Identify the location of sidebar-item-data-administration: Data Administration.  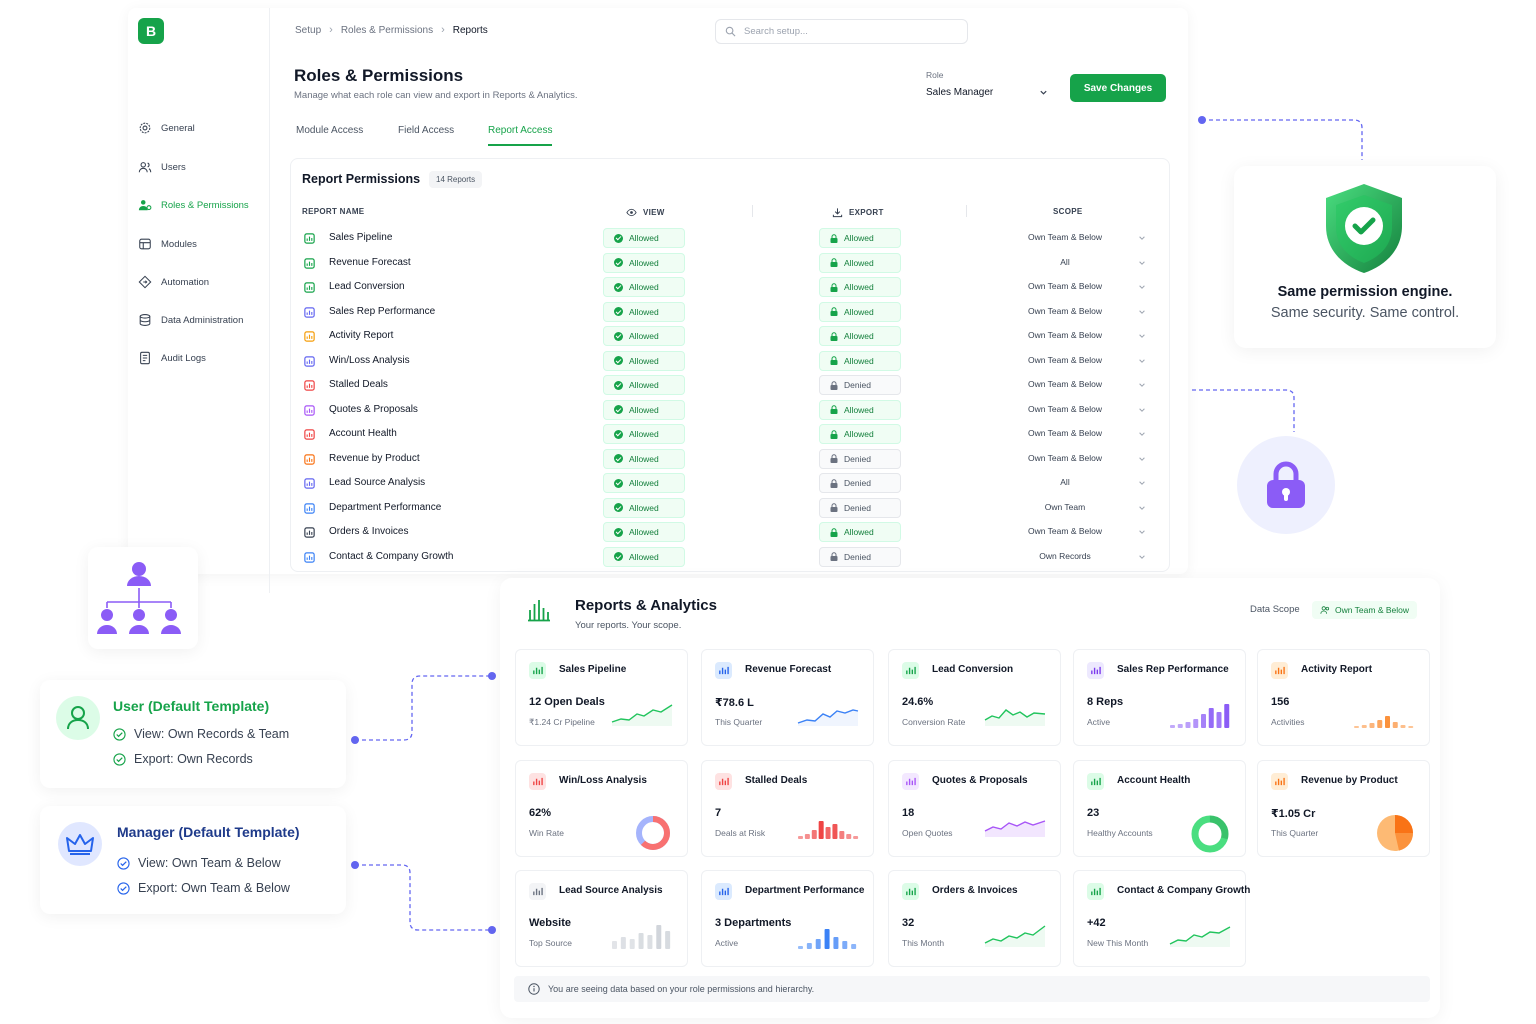
(190, 320).